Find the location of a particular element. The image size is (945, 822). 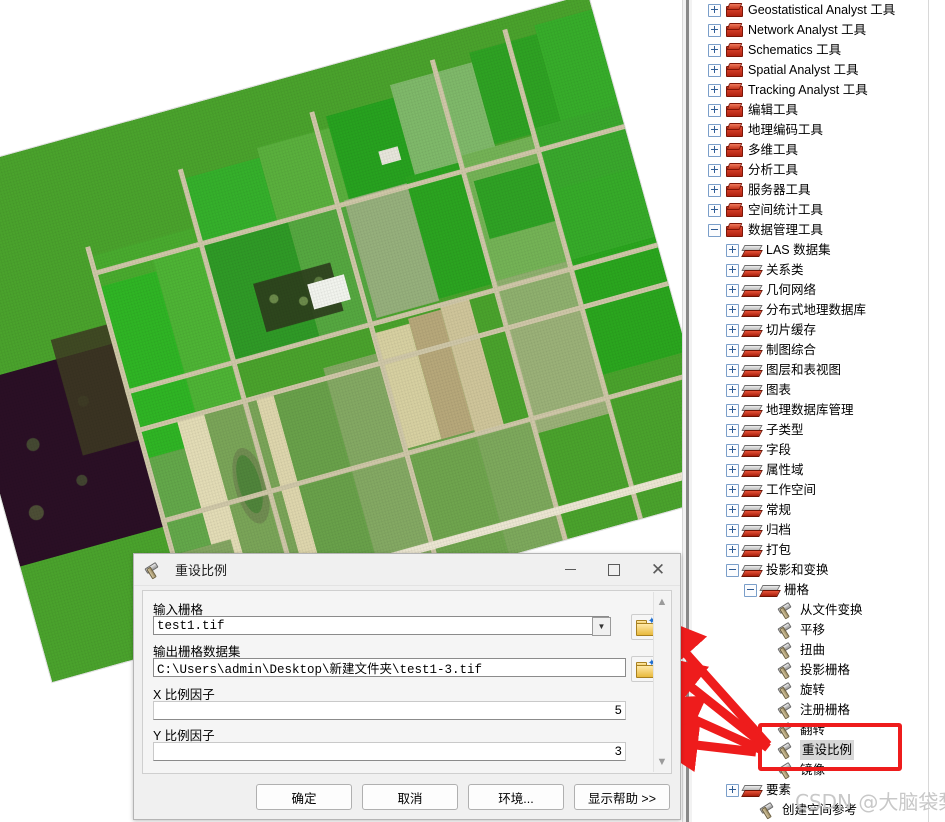

chevron-down-icon: ▼ is located at coordinates (662, 762).